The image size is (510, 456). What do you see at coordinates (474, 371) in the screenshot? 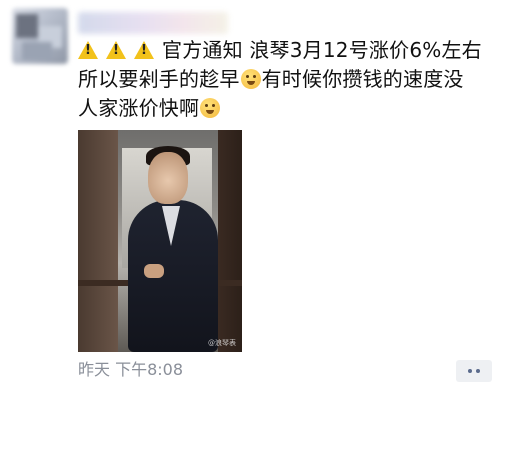
I see `more-button` at bounding box center [474, 371].